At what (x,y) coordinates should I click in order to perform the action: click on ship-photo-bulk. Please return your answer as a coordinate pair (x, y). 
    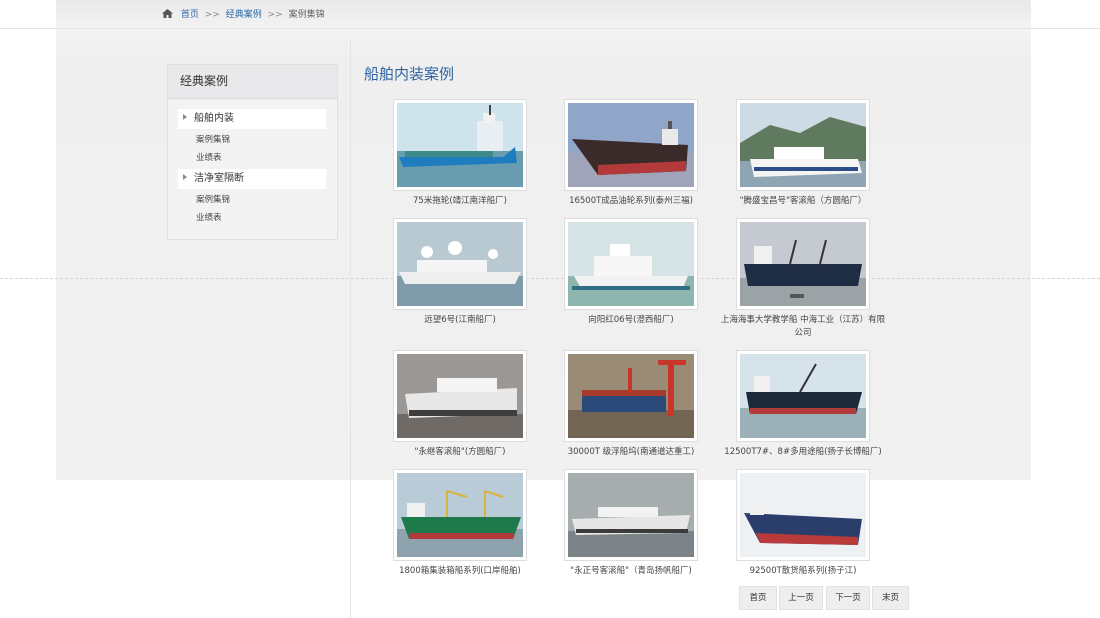
    Looking at the image, I should click on (803, 515).